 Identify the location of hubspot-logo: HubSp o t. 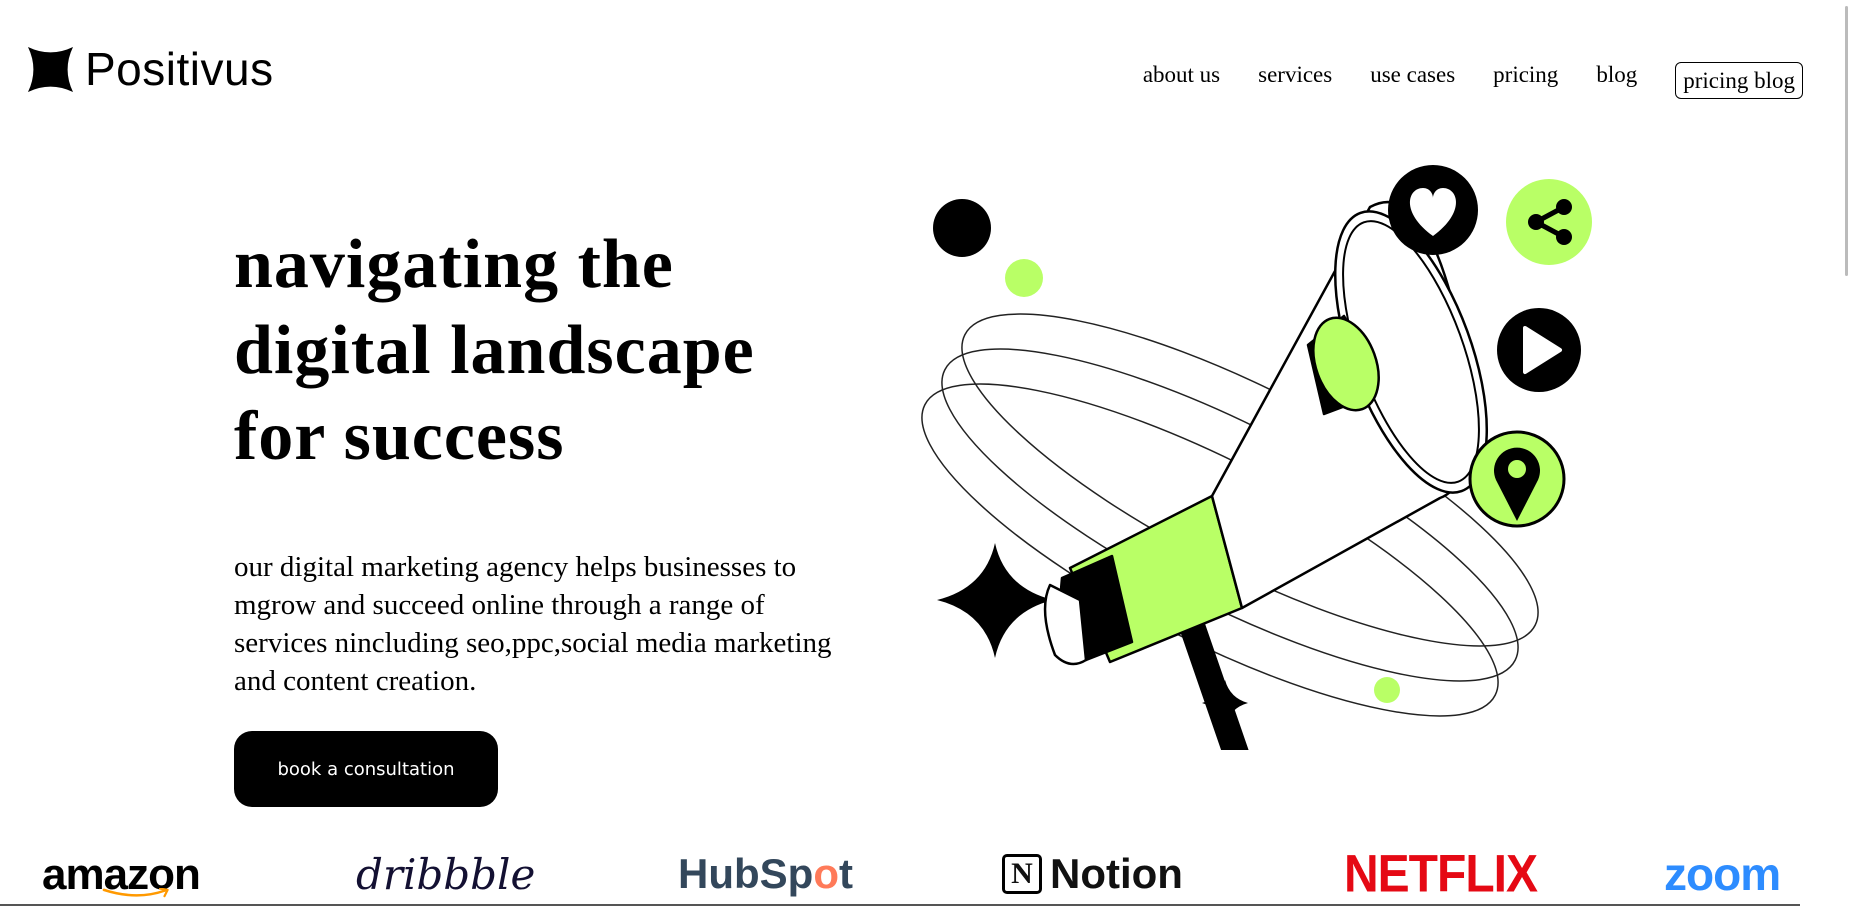
(765, 874).